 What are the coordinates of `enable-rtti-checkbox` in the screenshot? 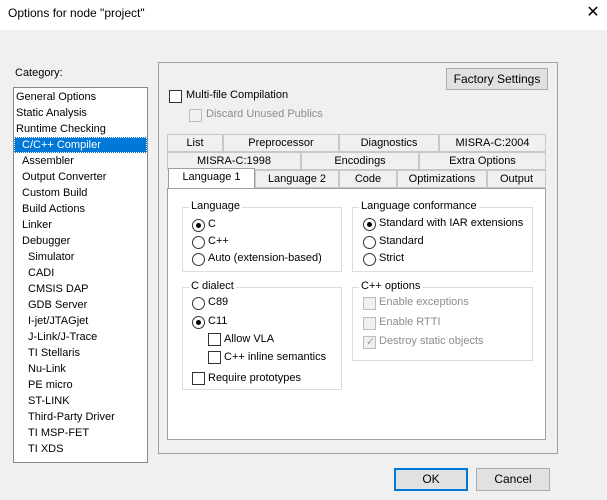 It's located at (369, 323).